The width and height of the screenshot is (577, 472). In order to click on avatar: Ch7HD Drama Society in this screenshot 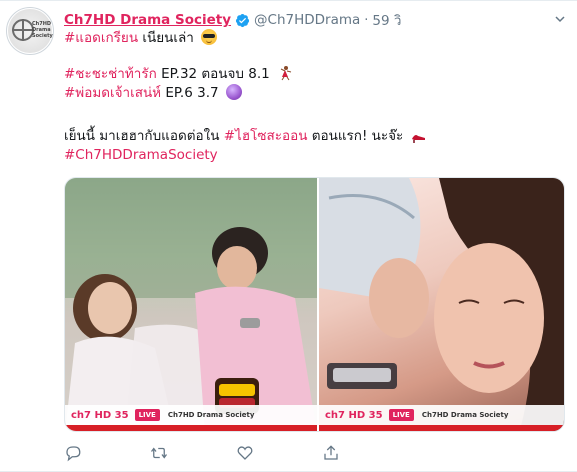, I will do `click(30, 31)`.